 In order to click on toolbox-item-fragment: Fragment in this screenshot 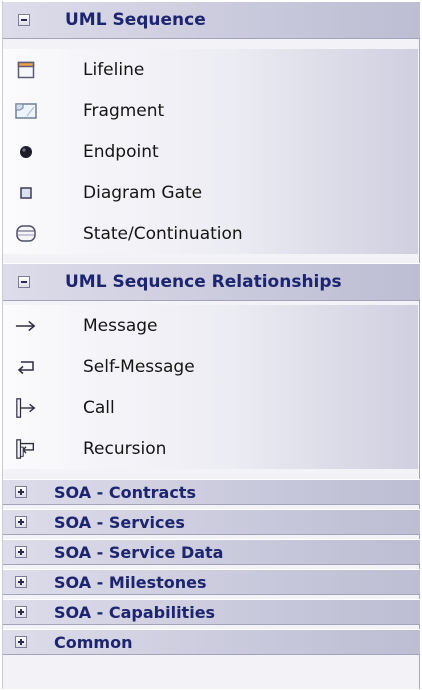, I will do `click(210, 110)`.